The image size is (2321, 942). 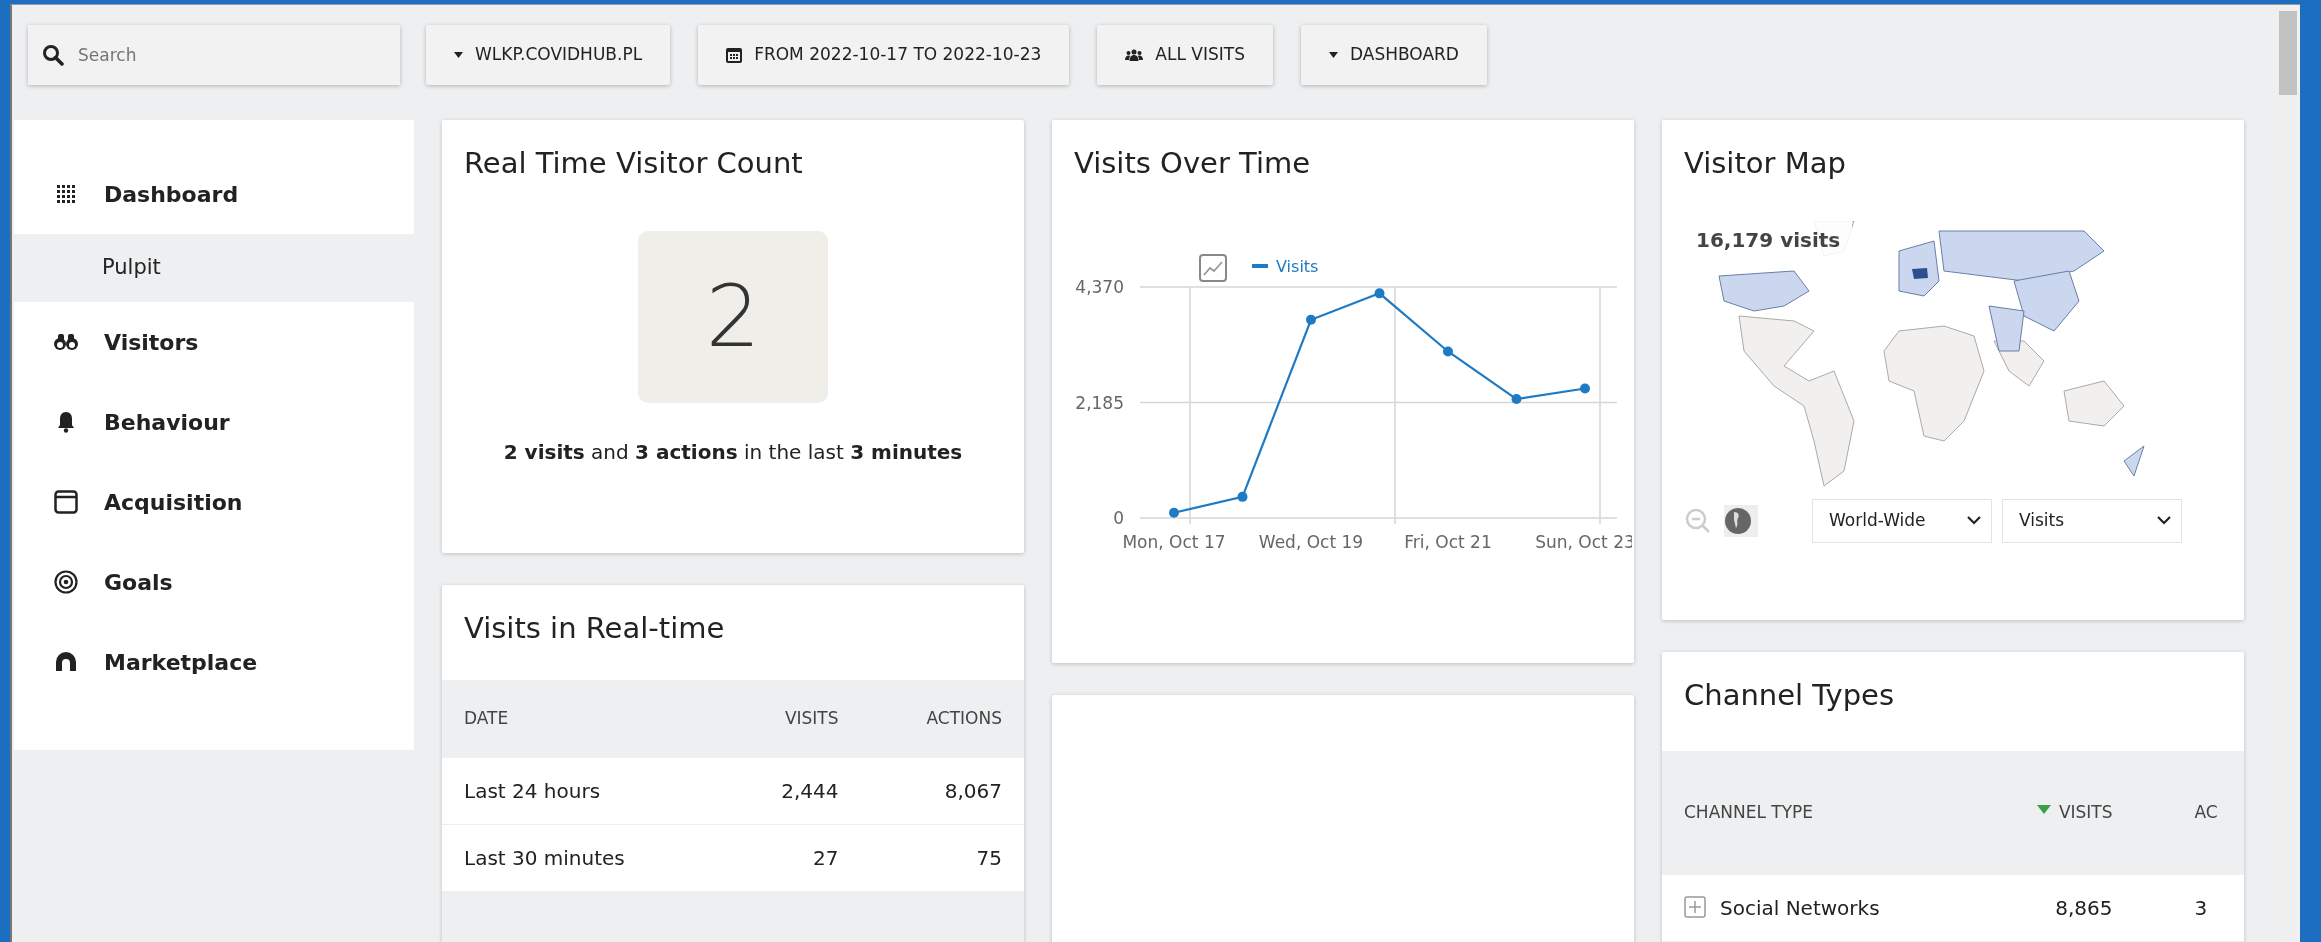 What do you see at coordinates (594, 628) in the screenshot?
I see `card-title: Visits in Real-time` at bounding box center [594, 628].